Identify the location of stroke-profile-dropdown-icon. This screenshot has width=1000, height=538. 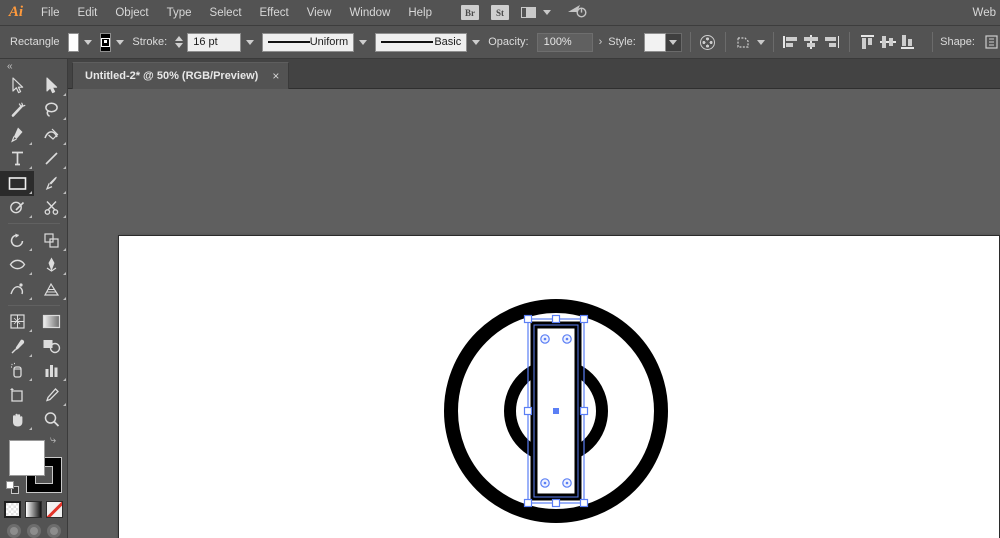
(363, 42).